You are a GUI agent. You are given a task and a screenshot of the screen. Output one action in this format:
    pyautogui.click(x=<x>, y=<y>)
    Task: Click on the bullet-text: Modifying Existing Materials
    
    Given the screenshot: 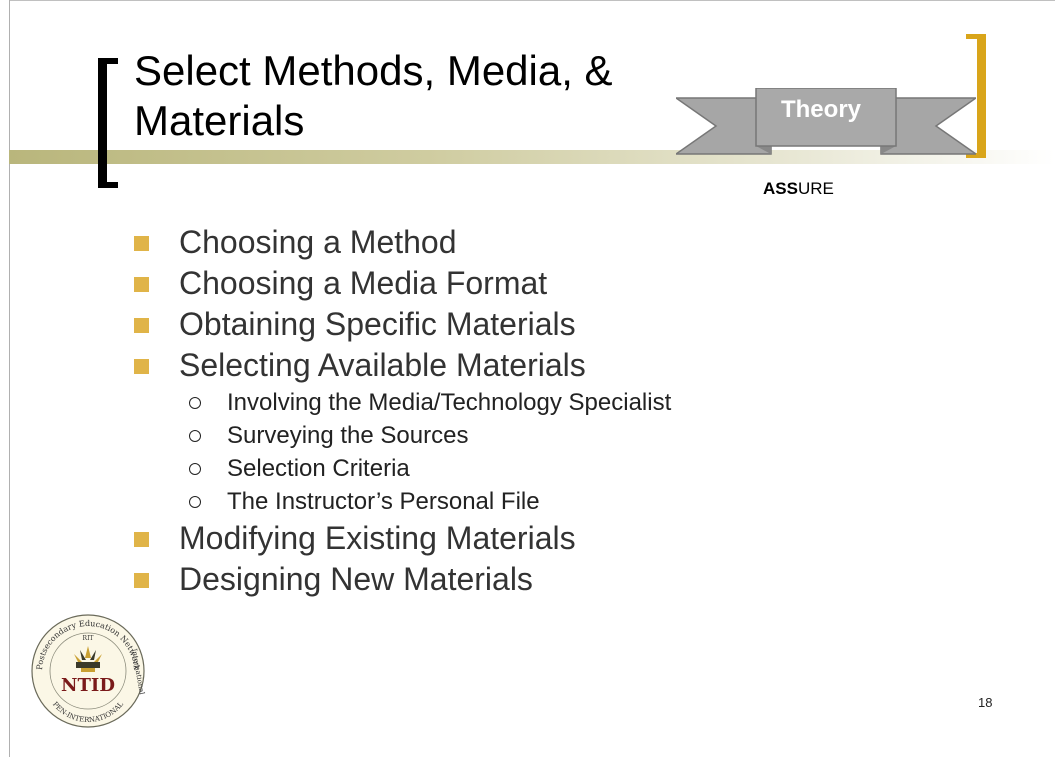 What is the action you would take?
    pyautogui.click(x=377, y=538)
    